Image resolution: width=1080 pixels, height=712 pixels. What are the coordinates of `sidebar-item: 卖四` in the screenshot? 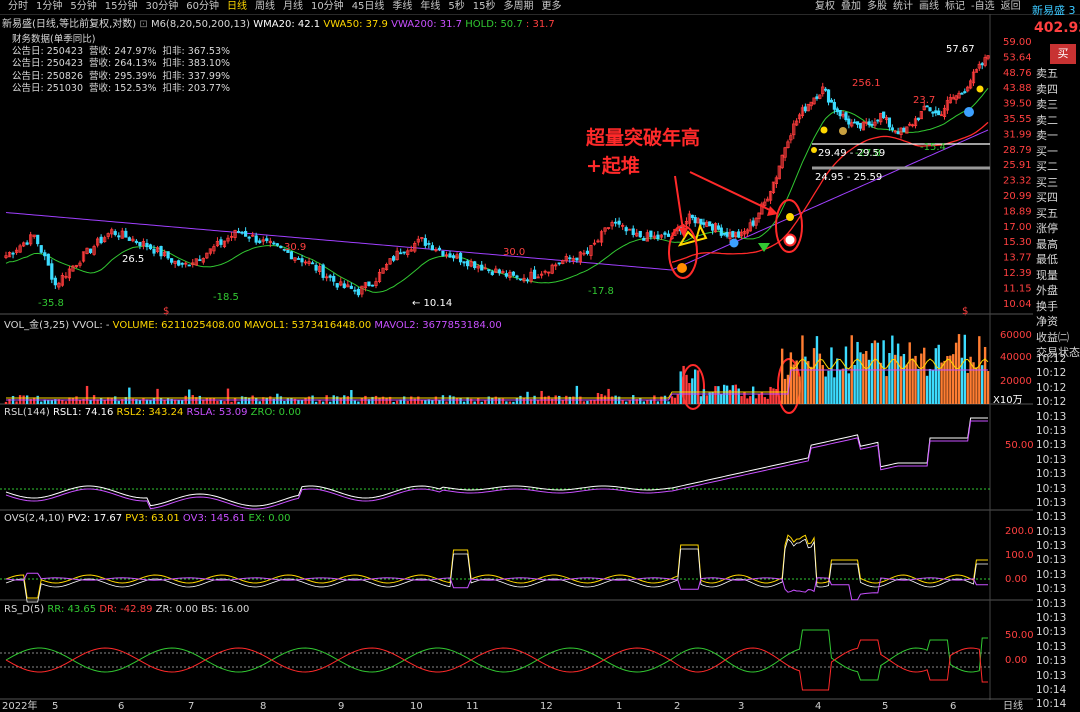 It's located at (1058, 90).